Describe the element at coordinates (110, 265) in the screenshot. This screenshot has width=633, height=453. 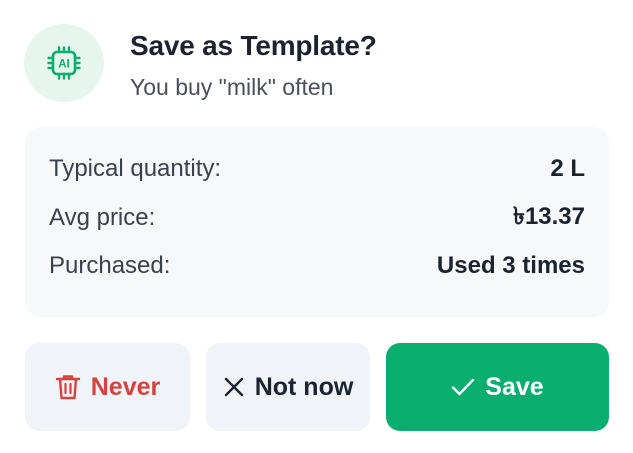
I see `stat-label: Purchased:` at that location.